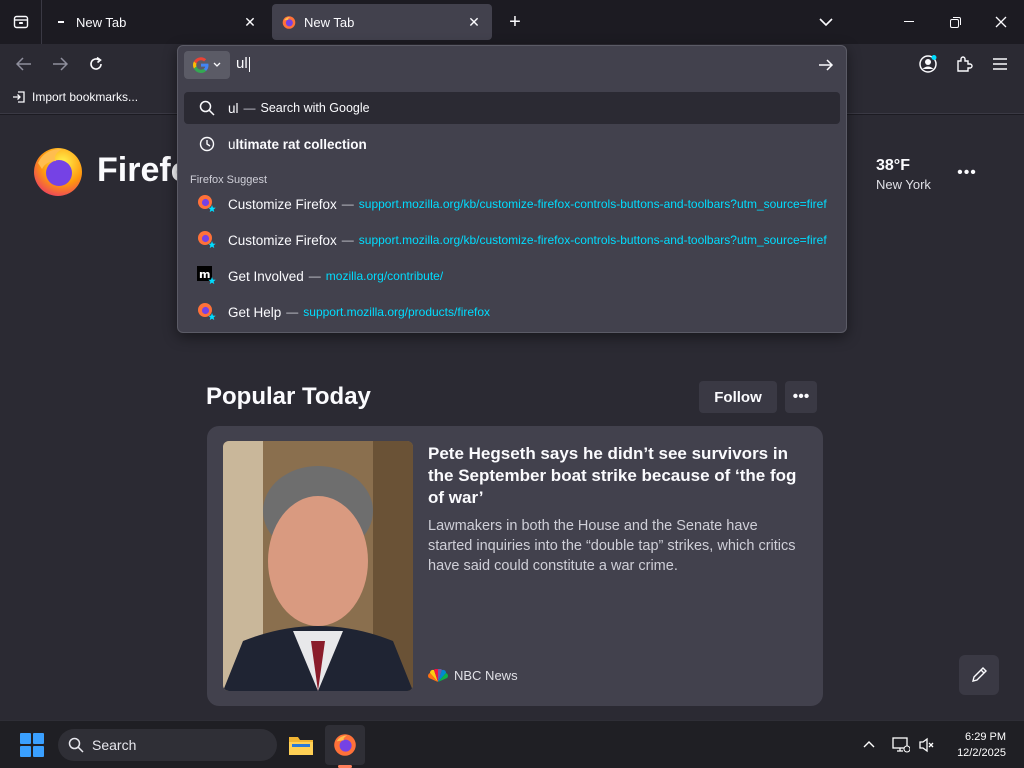 This screenshot has height=768, width=1024. Describe the element at coordinates (512, 108) in the screenshot. I see `result-search-google: ul — Search with Google` at that location.